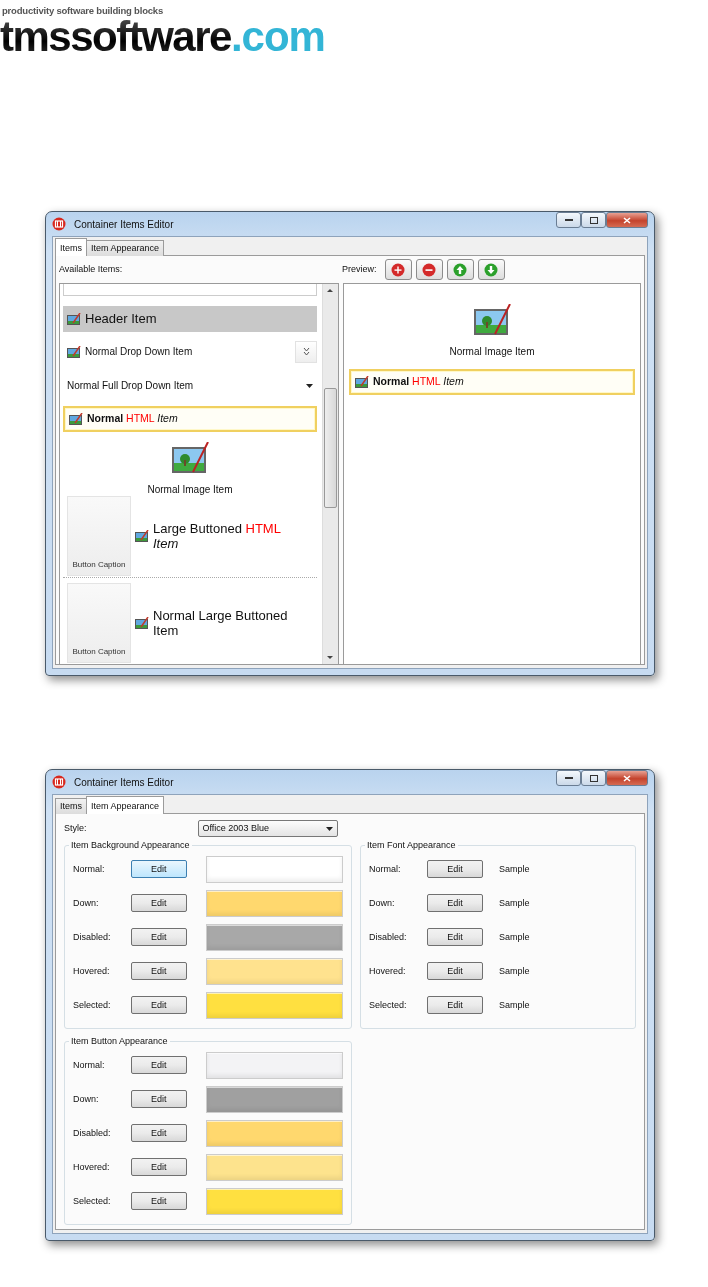  I want to click on scrollbar, so click(330, 474).